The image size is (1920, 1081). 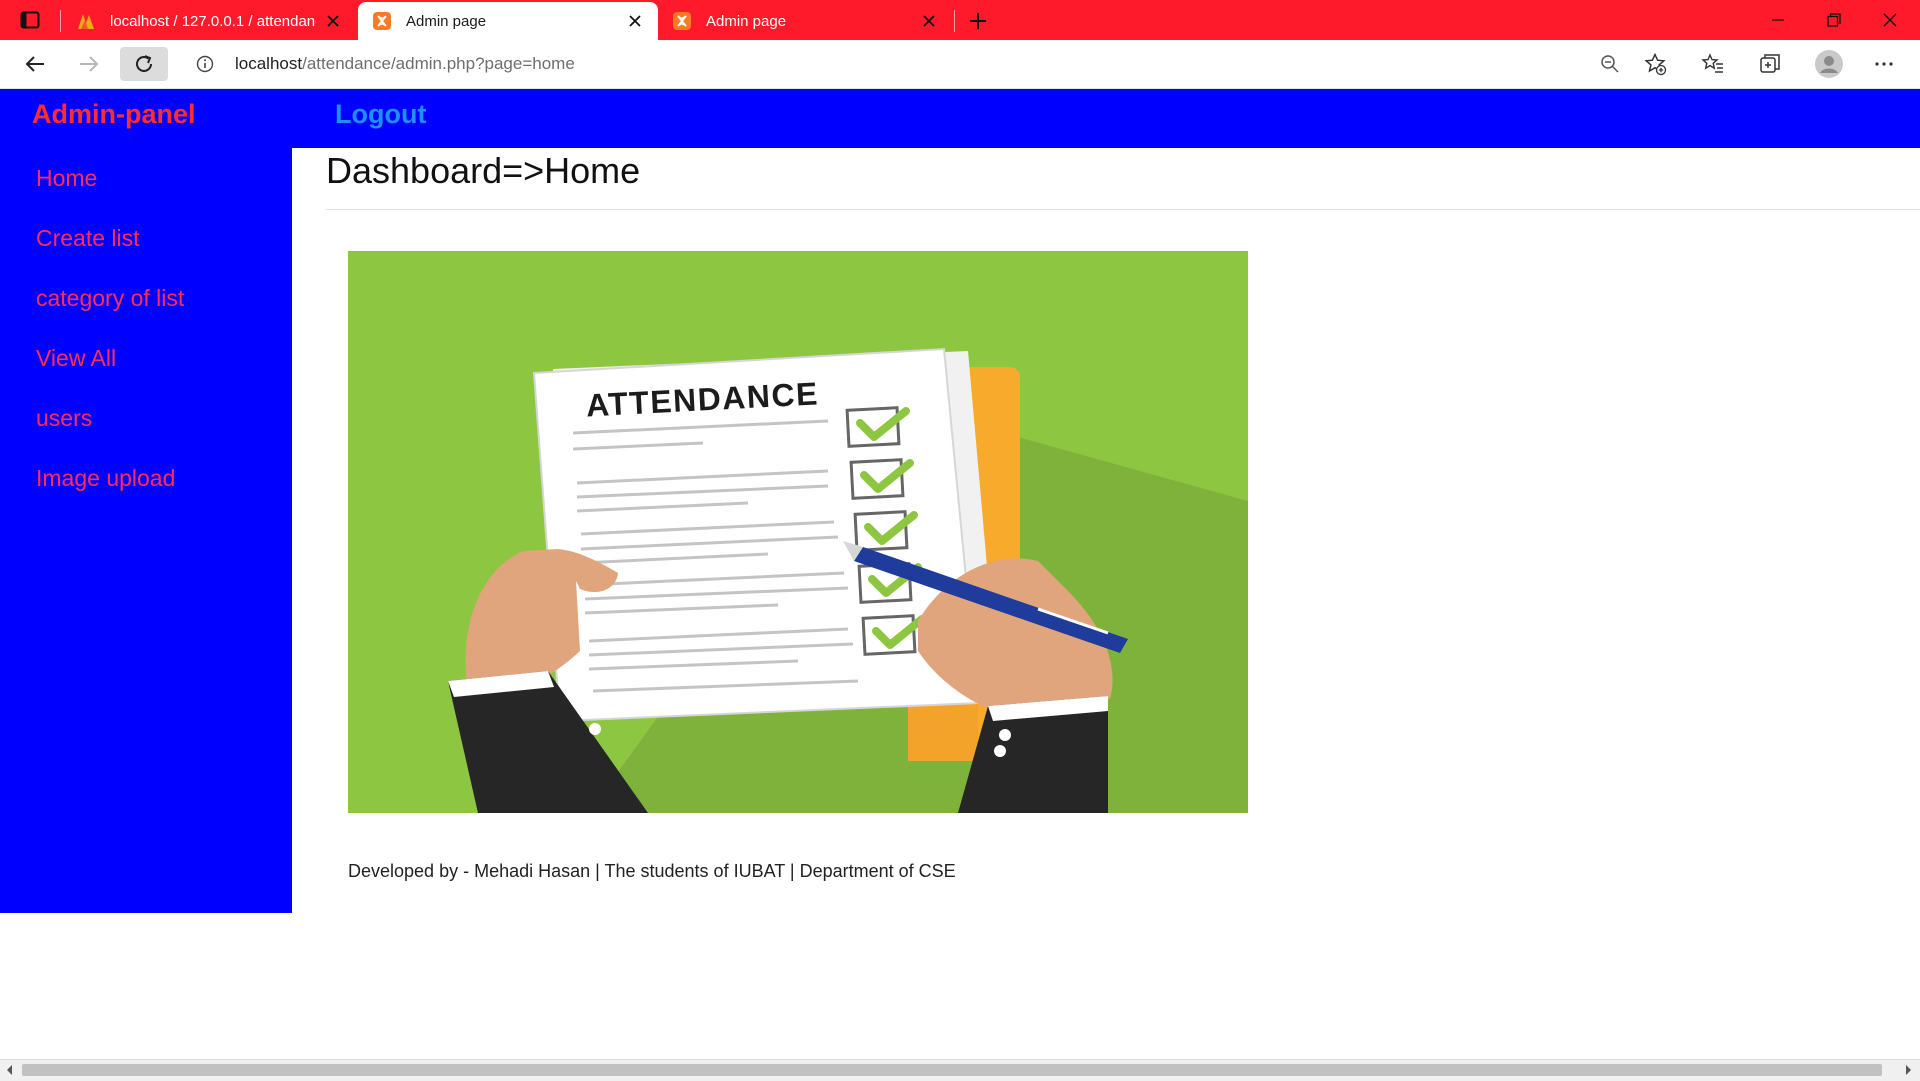 I want to click on divider, so click(x=1123, y=209).